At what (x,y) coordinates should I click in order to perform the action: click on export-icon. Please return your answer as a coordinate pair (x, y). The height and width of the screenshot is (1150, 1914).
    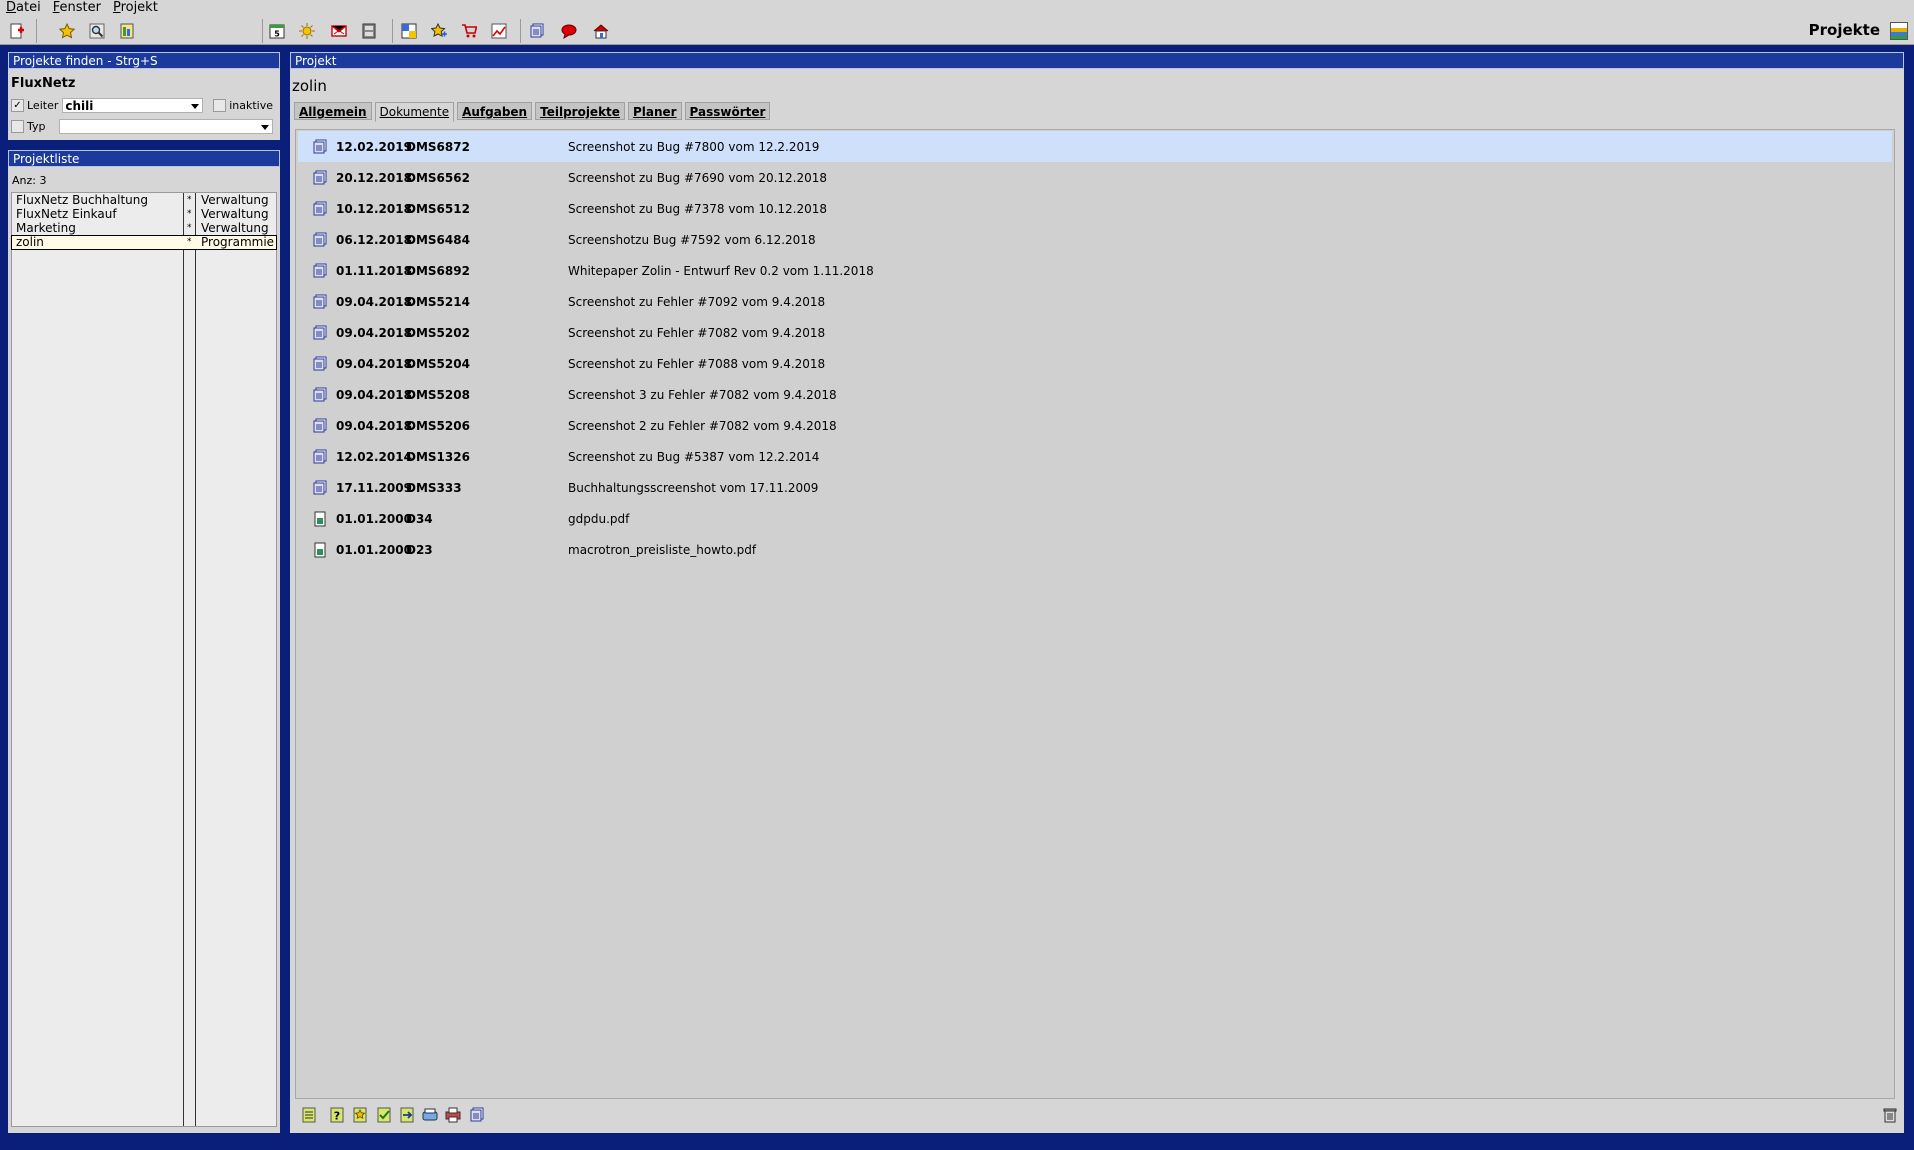
    Looking at the image, I should click on (407, 1115).